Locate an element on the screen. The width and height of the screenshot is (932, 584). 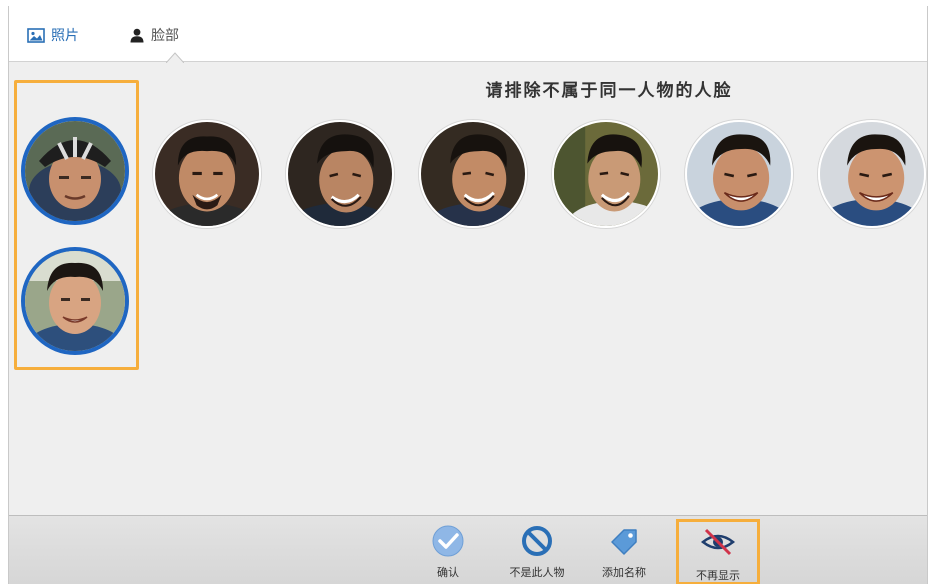
tab-faces-label: 脸部 is located at coordinates (165, 36).